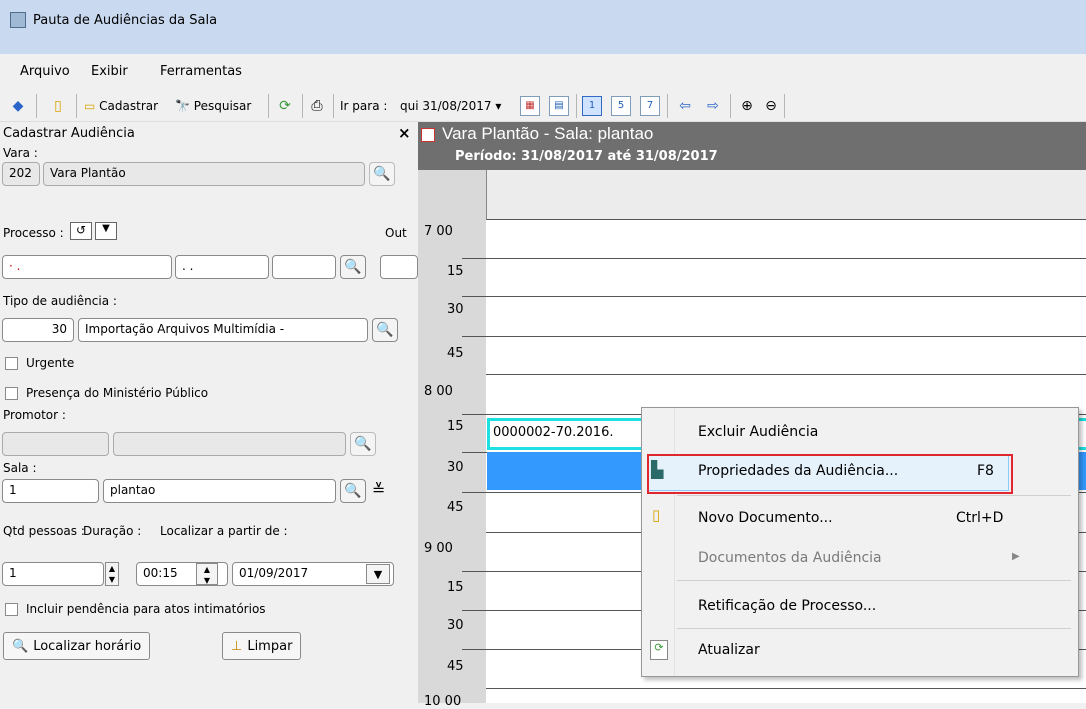 Image resolution: width=1086 pixels, height=709 pixels. I want to click on time-label: 45, so click(455, 507).